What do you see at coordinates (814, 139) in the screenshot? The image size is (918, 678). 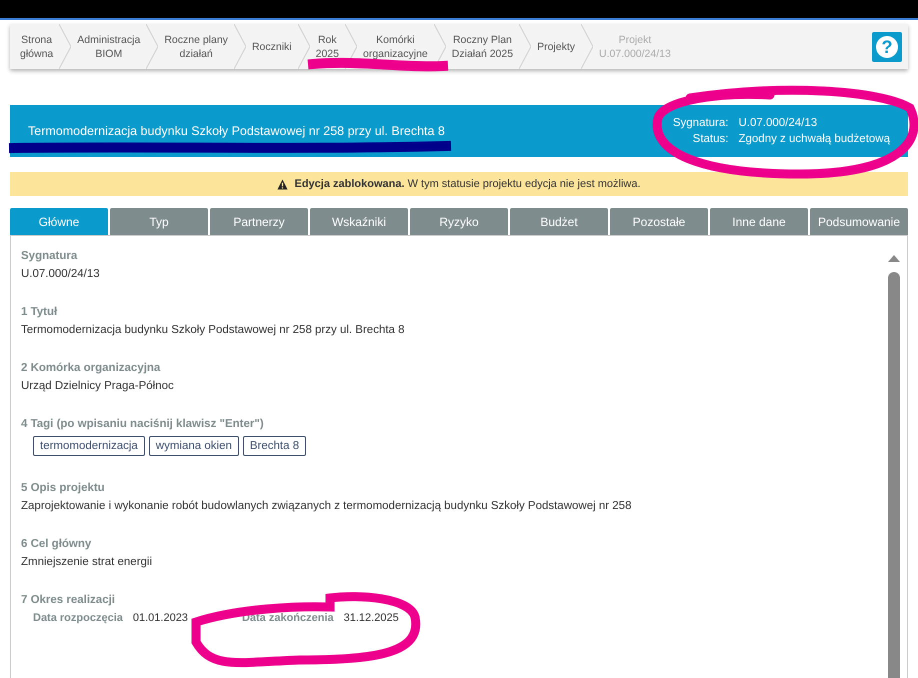 I see `status-value: Zgodny z uchwałą budżetową` at bounding box center [814, 139].